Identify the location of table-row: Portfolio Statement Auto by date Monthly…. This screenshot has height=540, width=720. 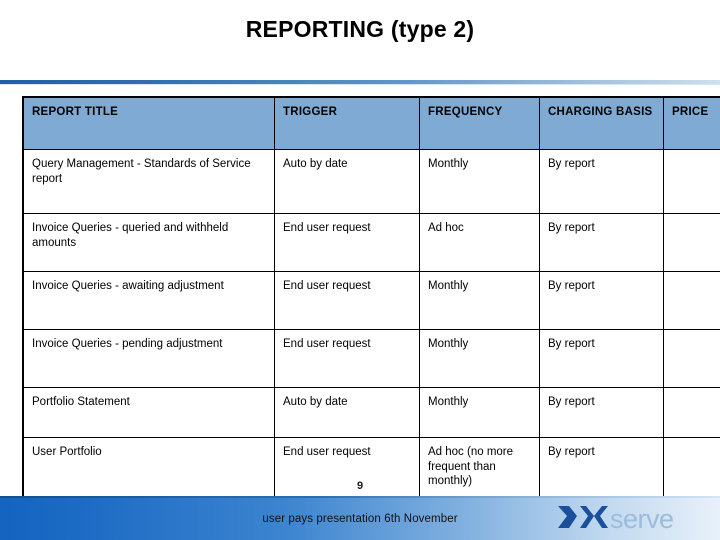
(371, 412).